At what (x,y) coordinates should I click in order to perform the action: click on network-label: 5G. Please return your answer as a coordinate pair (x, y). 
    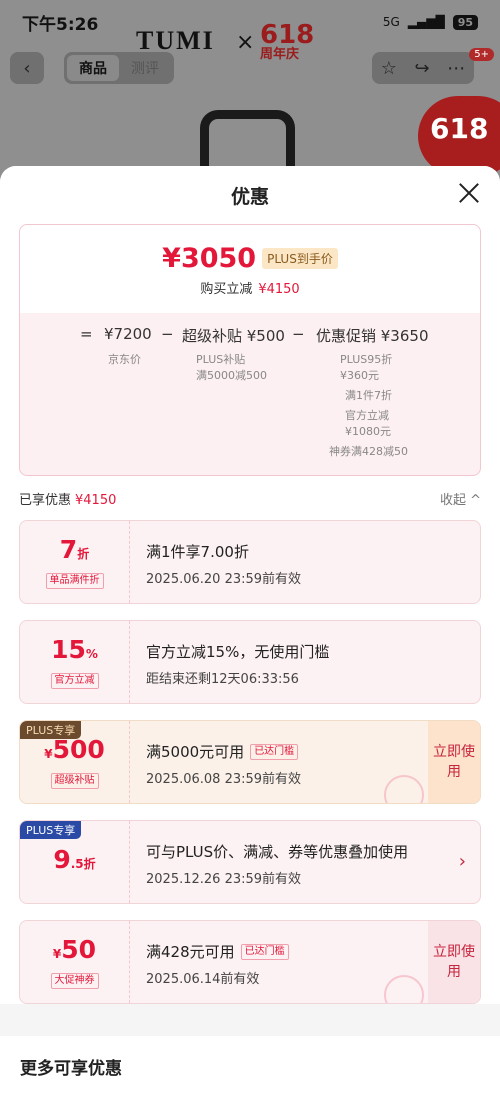
    Looking at the image, I should click on (391, 22).